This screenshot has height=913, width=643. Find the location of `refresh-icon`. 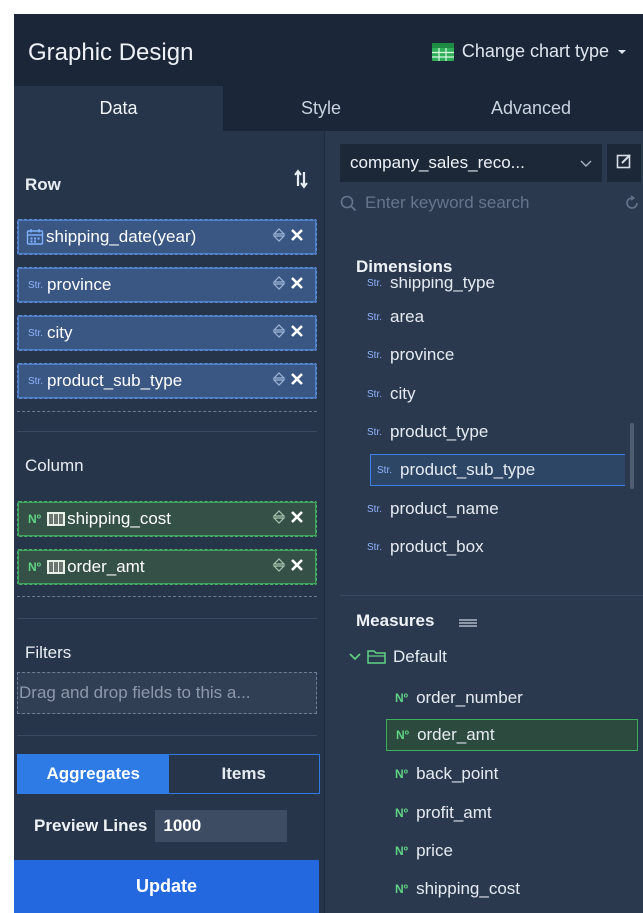

refresh-icon is located at coordinates (632, 203).